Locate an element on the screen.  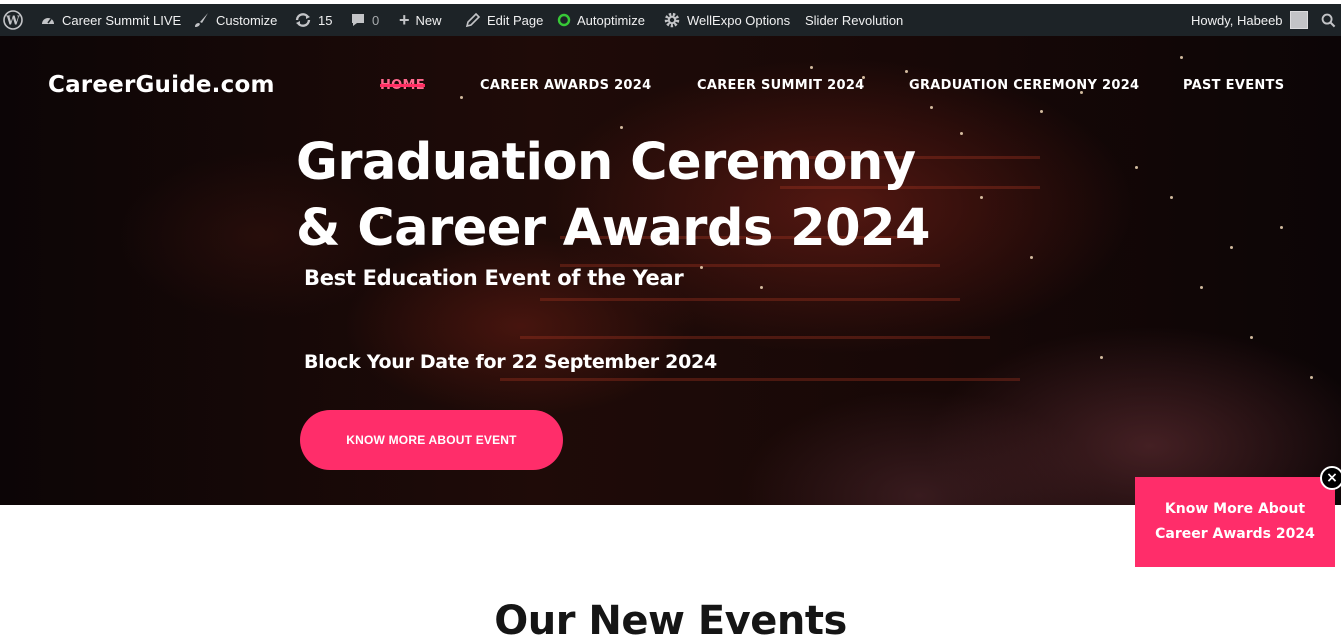
autoptimize-menu: Autoptimize is located at coordinates (601, 20).